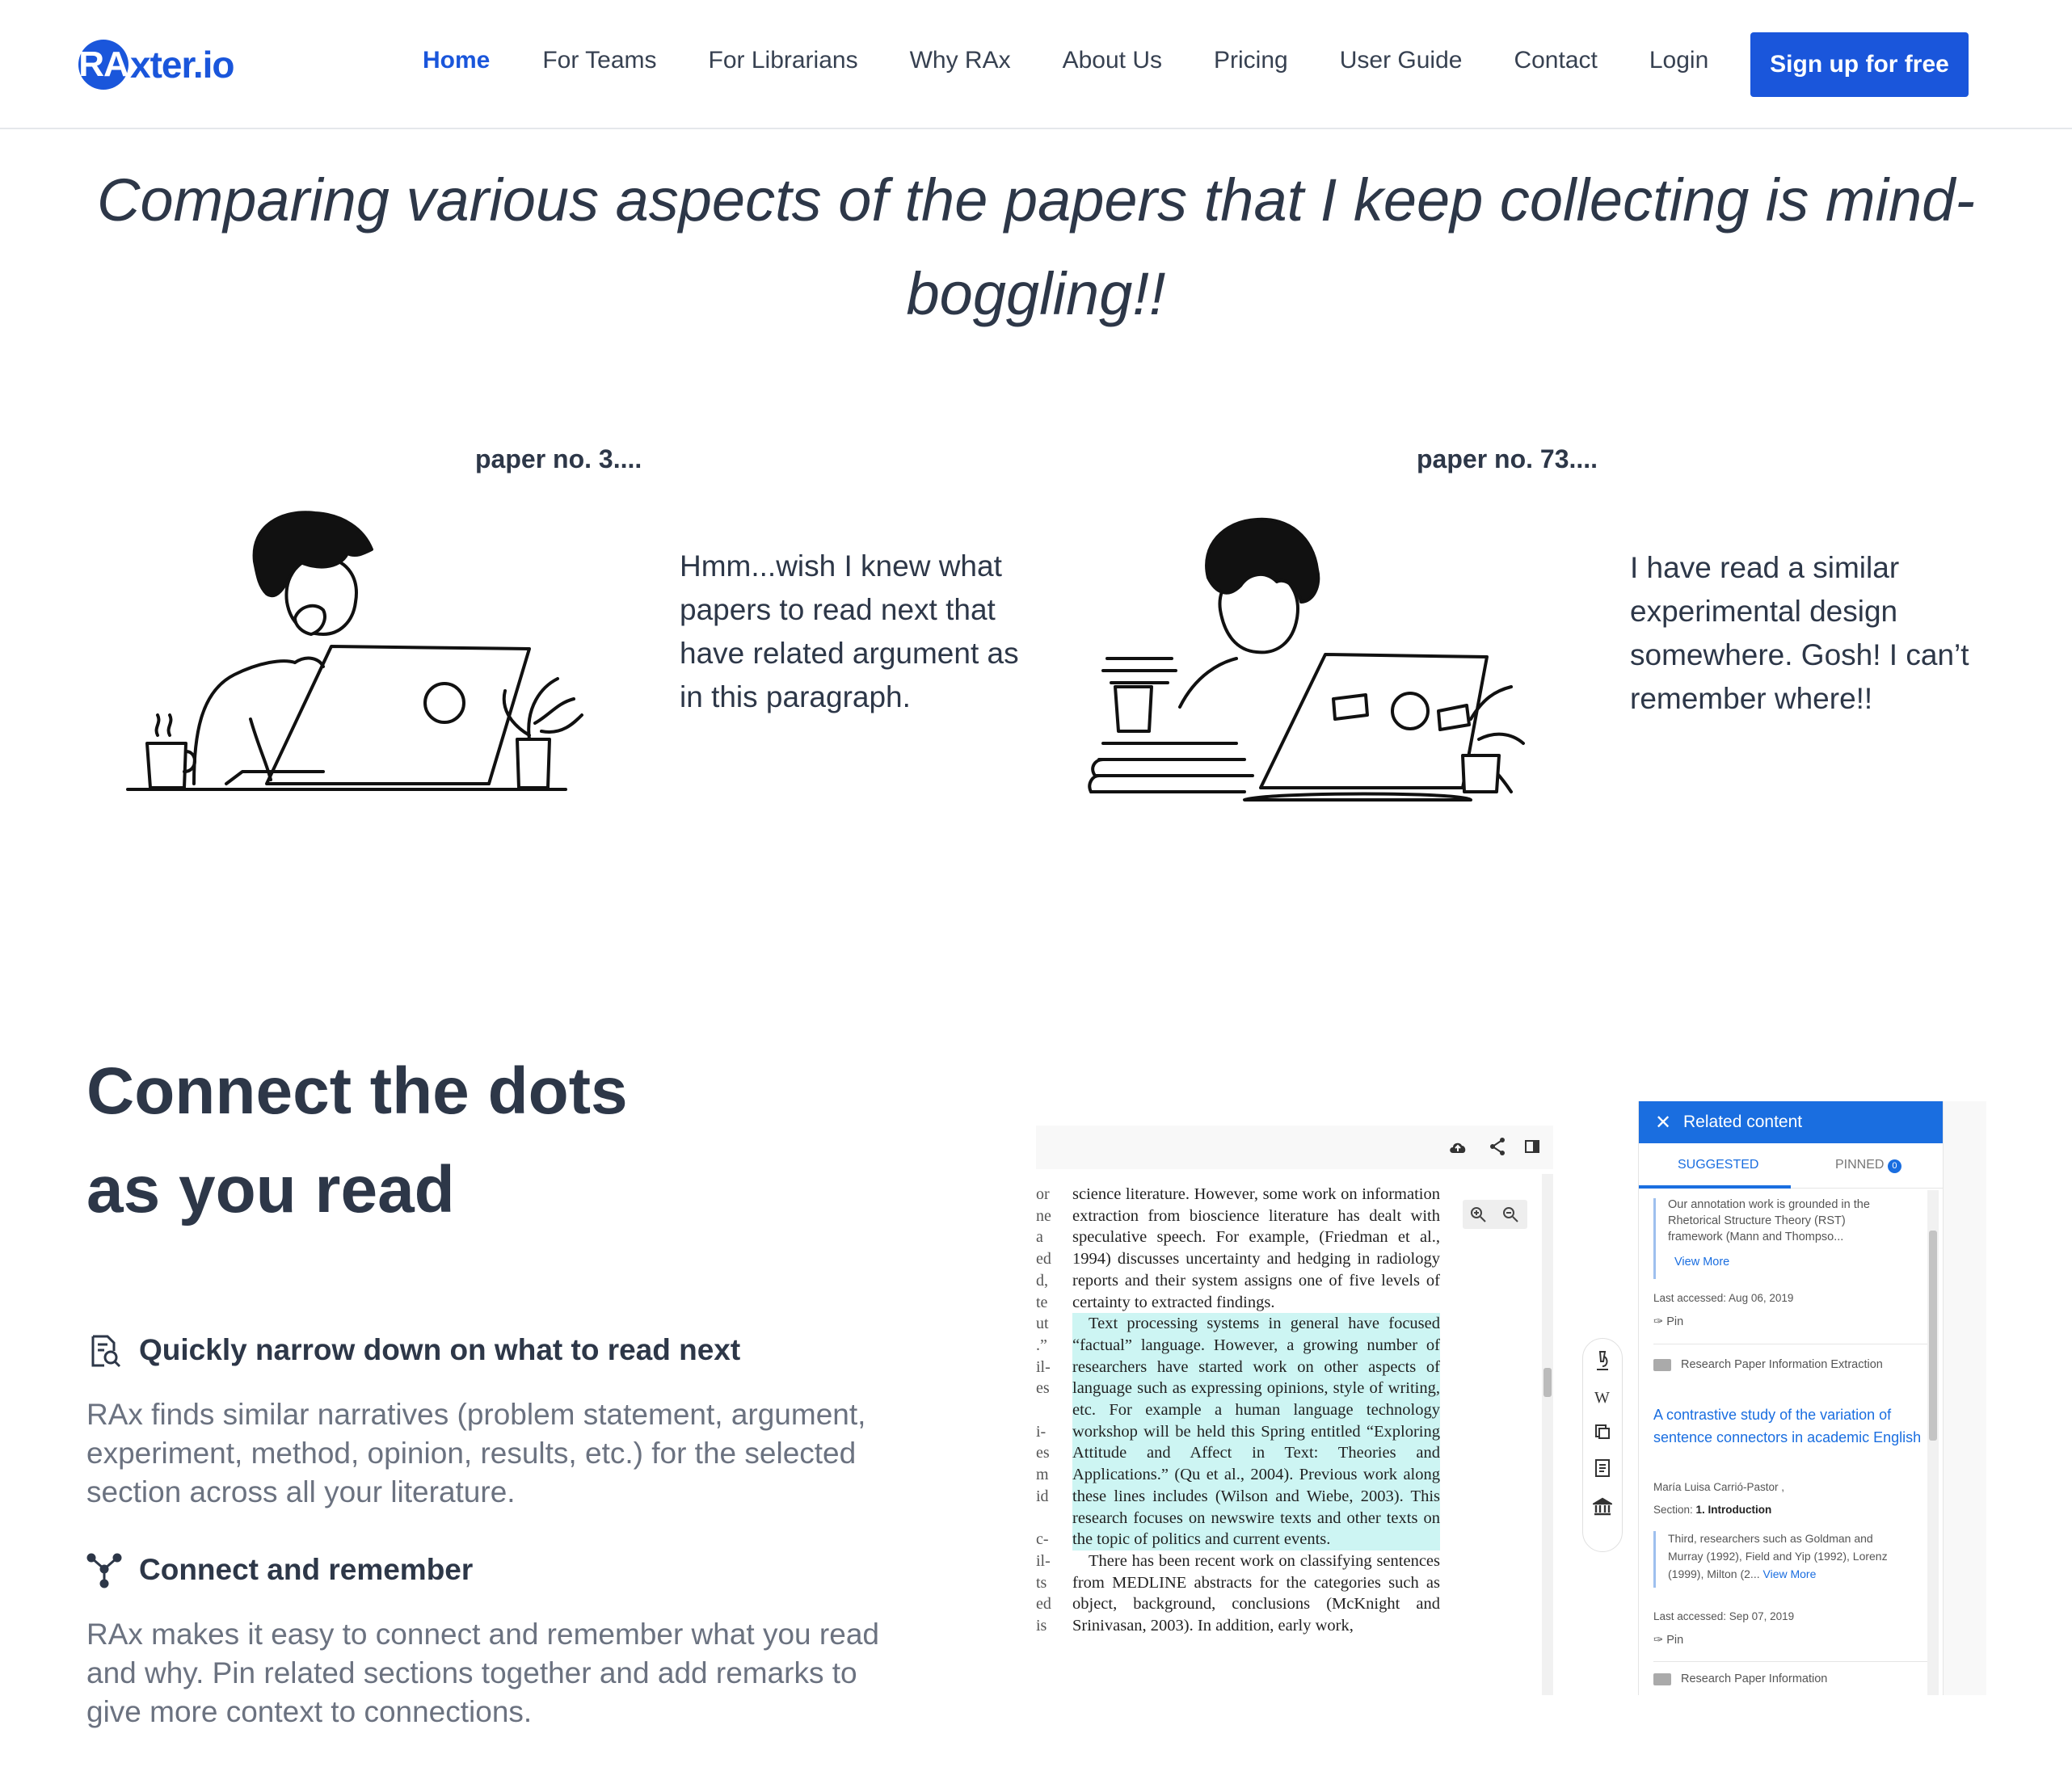 Image resolution: width=2072 pixels, height=1784 pixels. I want to click on logo-circle-icon: RA, so click(103, 65).